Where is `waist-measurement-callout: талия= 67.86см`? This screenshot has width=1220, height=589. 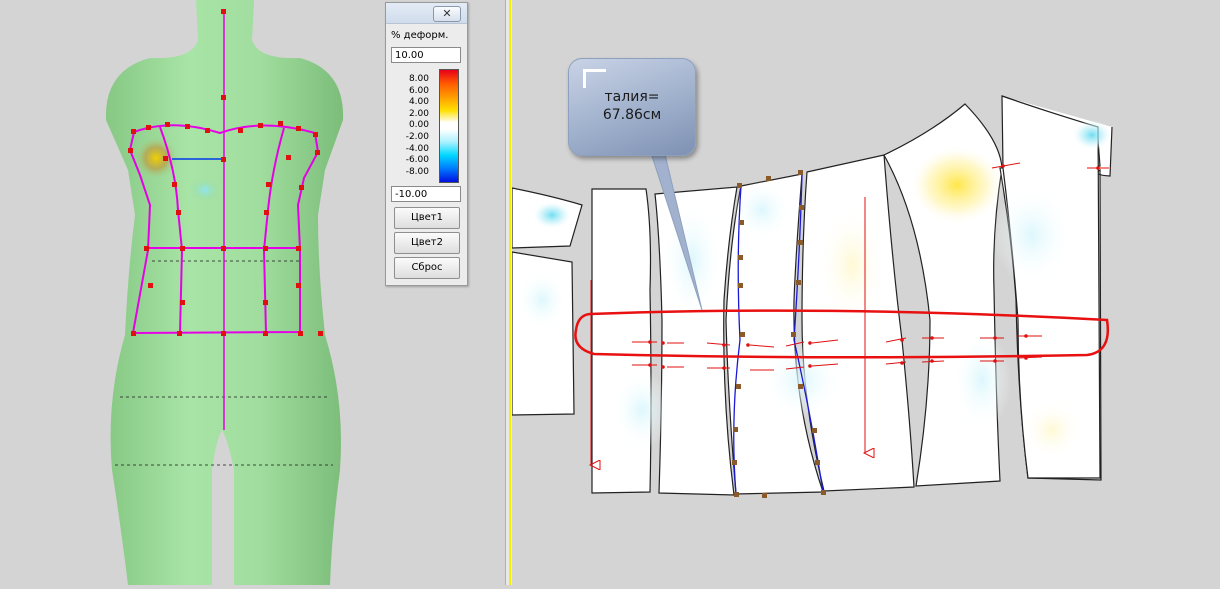
waist-measurement-callout: талия= 67.86см is located at coordinates (632, 107).